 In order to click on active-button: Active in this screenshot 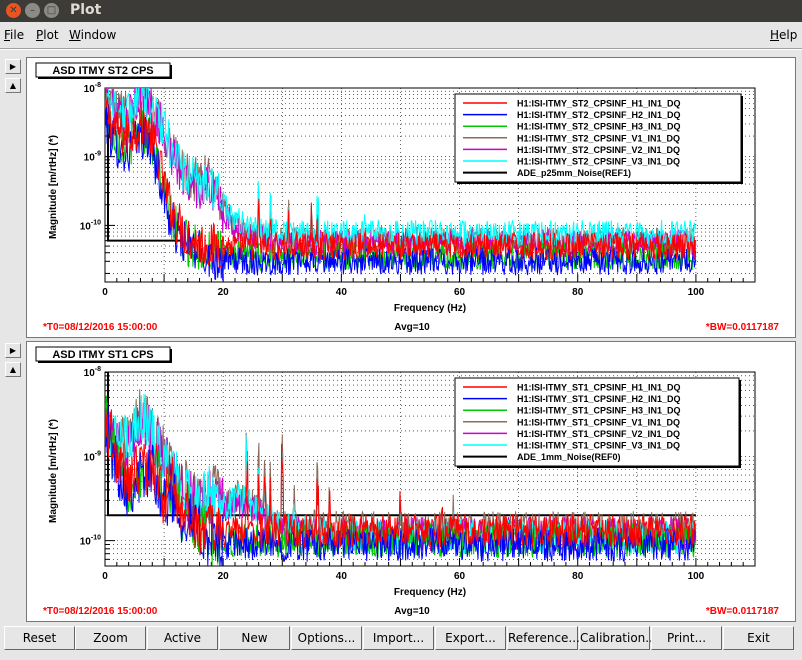, I will do `click(182, 638)`.